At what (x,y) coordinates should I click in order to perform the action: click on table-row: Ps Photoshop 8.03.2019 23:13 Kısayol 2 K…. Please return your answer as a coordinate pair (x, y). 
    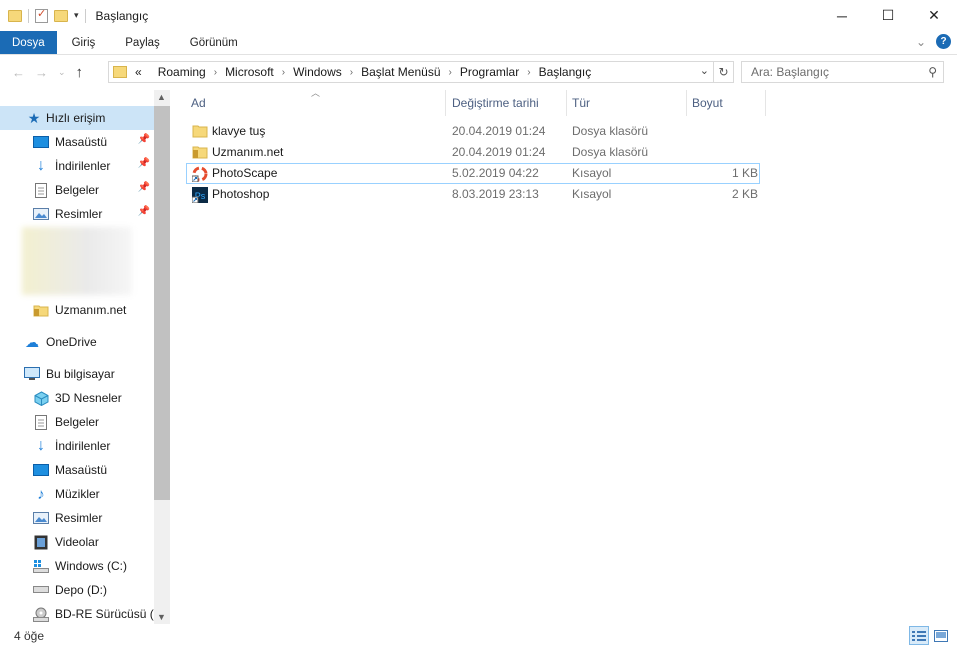
    Looking at the image, I should click on (473, 194).